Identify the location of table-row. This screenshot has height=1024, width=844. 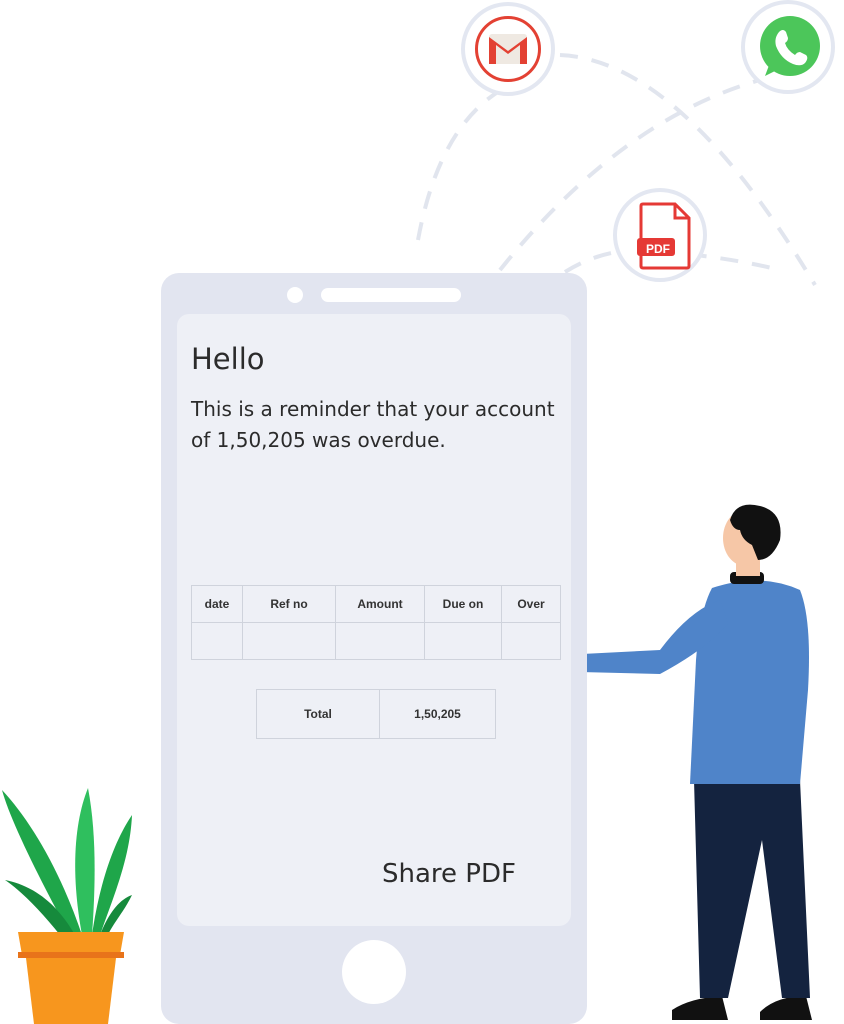
(376, 641).